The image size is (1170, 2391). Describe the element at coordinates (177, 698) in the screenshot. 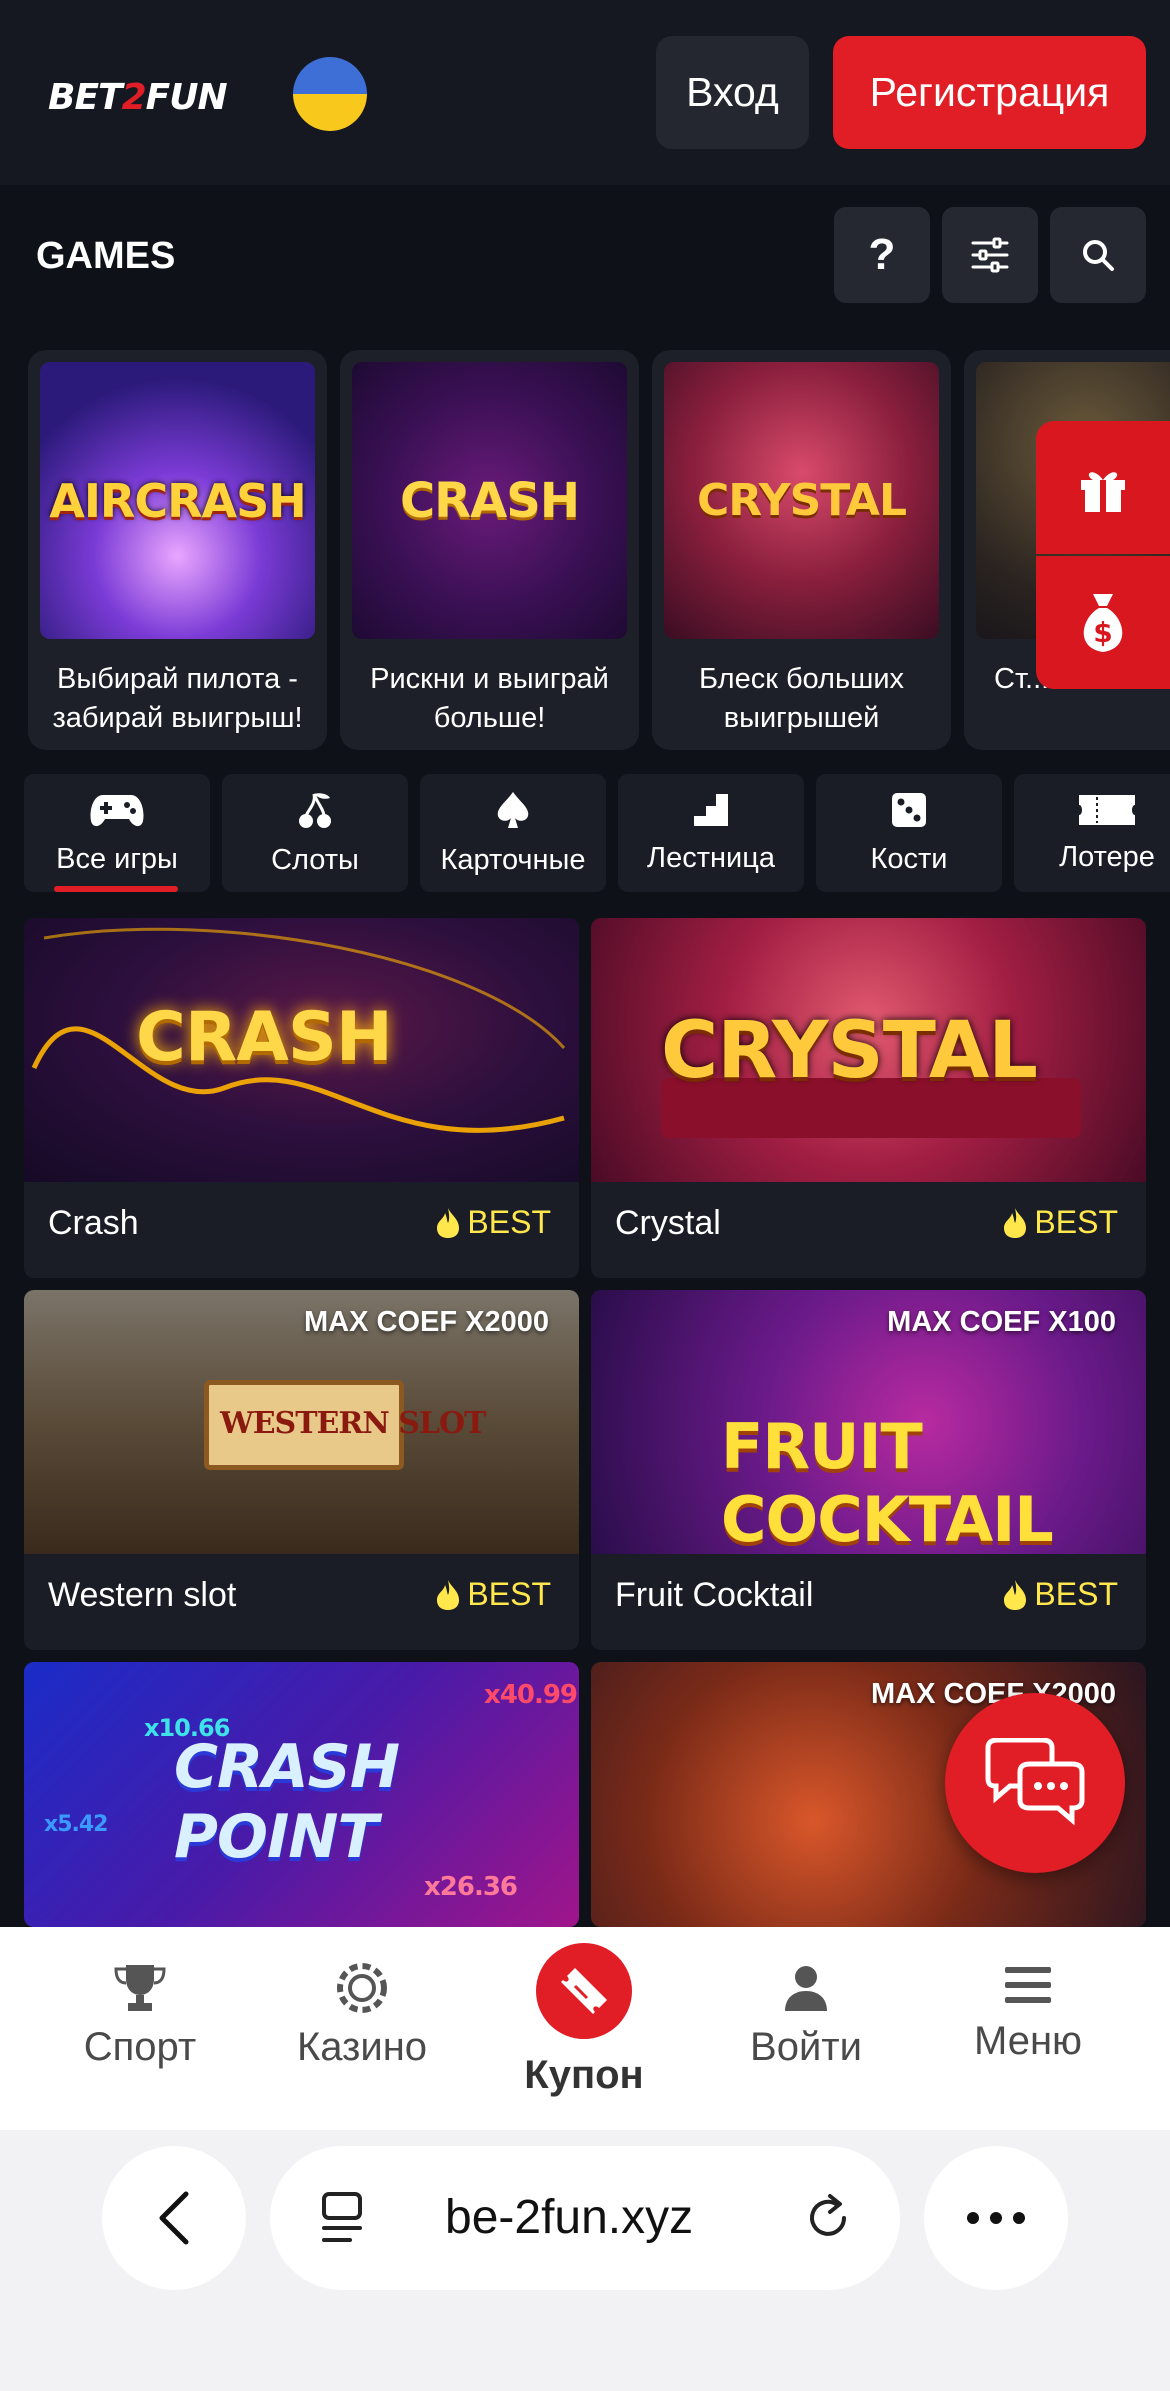

I see `promo-caption: Выбирай пилота - забирай выигрыш!` at that location.